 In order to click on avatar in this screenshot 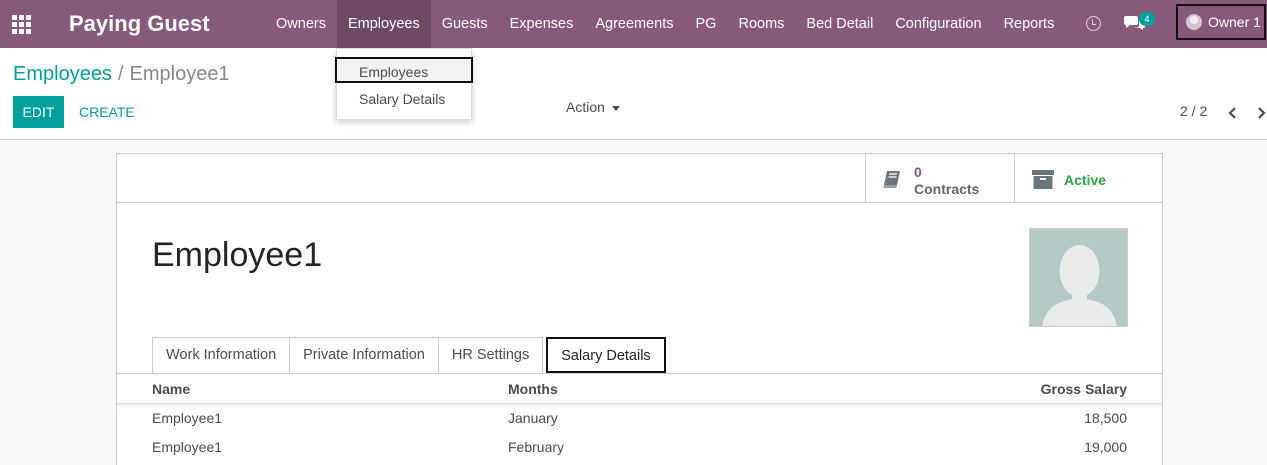, I will do `click(1194, 22)`.